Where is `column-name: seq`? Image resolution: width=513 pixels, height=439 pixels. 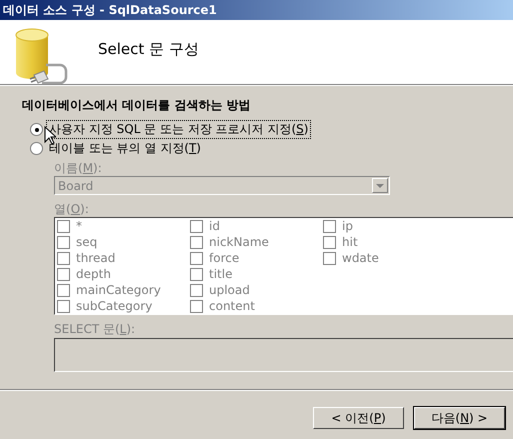 column-name: seq is located at coordinates (87, 242).